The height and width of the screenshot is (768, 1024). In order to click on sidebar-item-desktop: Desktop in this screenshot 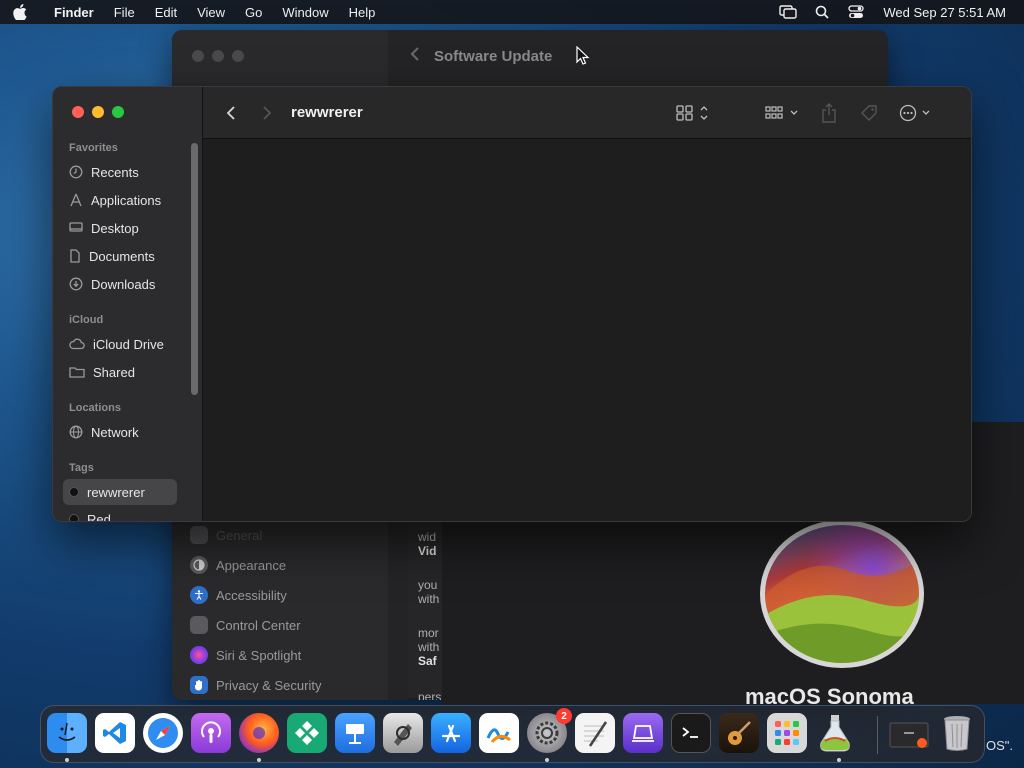, I will do `click(131, 228)`.